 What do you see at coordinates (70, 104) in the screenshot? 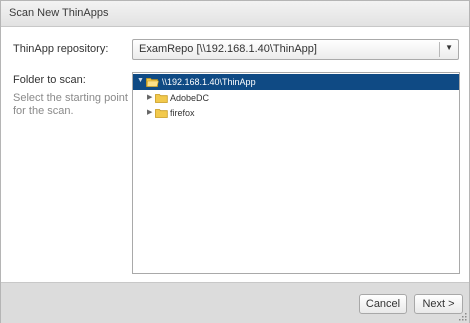
I see `folder-hint: Select the starting point for the scan.` at bounding box center [70, 104].